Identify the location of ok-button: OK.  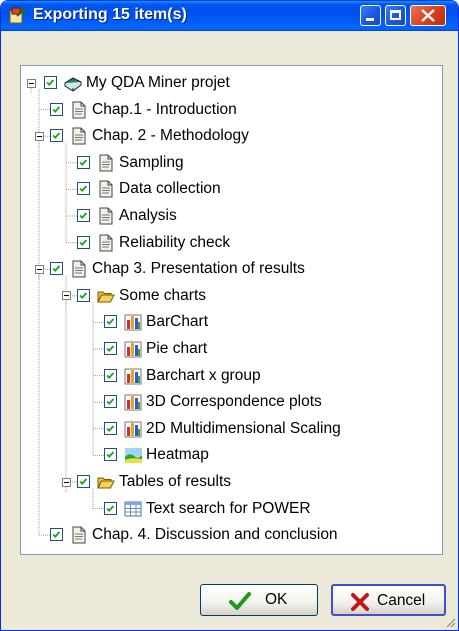
(259, 600).